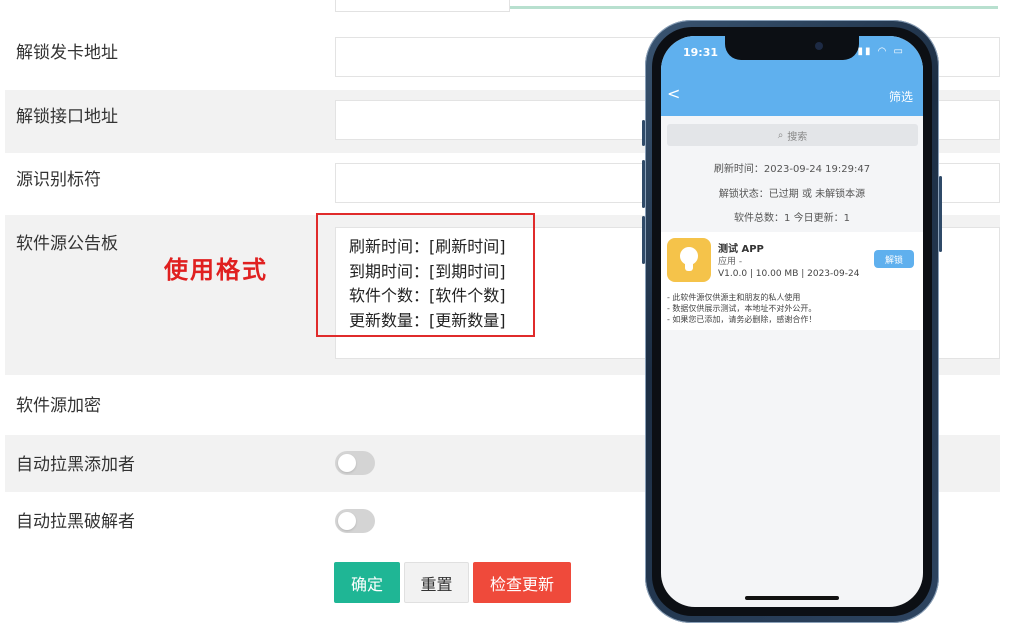 Image resolution: width=1024 pixels, height=639 pixels. I want to click on top-strip, so click(512, 7).